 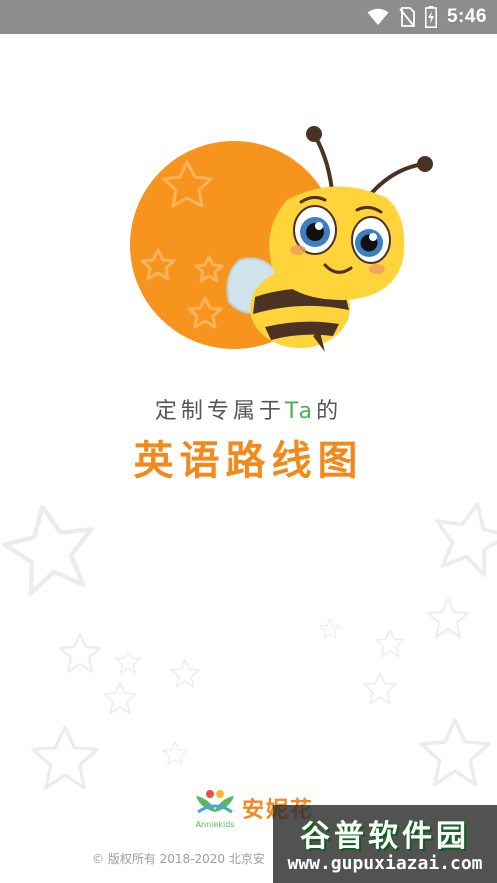 What do you see at coordinates (248, 461) in the screenshot?
I see `headline: 英语路线图` at bounding box center [248, 461].